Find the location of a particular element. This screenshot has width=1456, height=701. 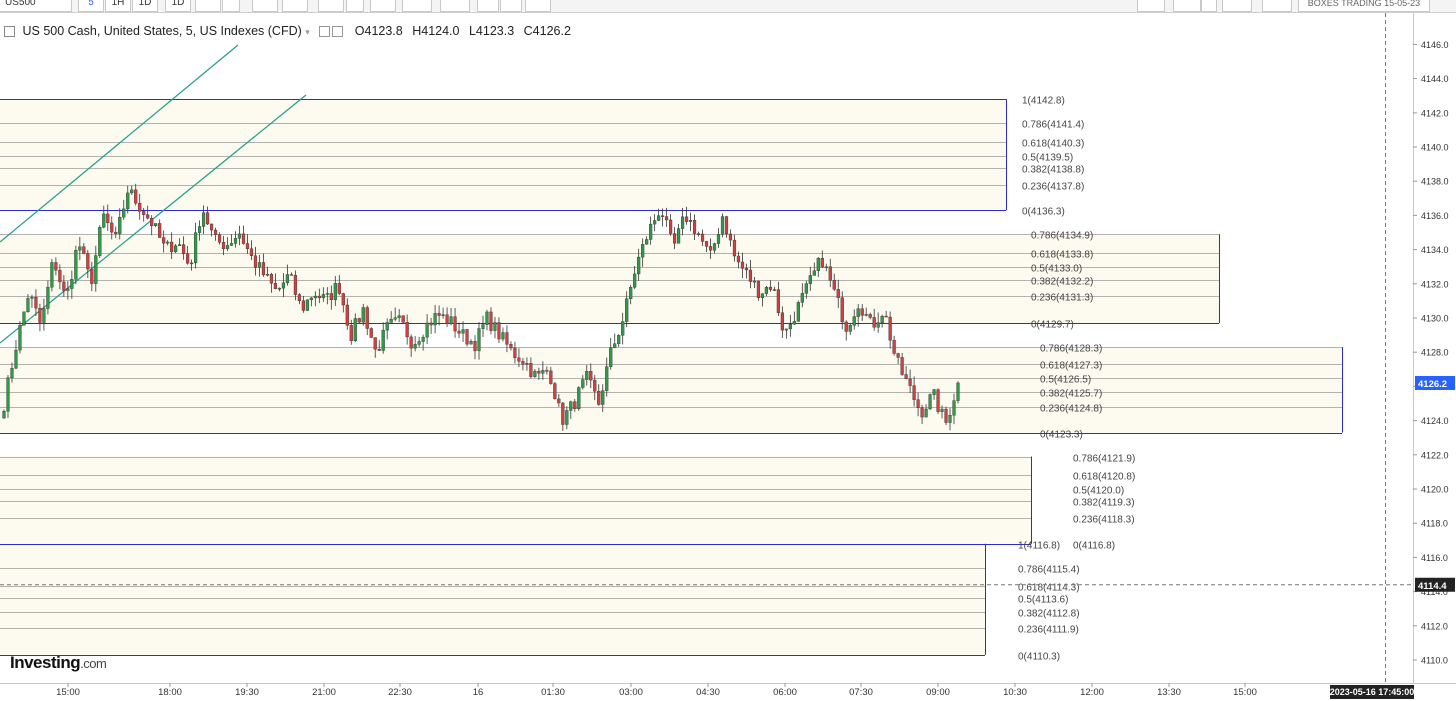

legend-dropdown-icon: ▾ is located at coordinates (307, 32).